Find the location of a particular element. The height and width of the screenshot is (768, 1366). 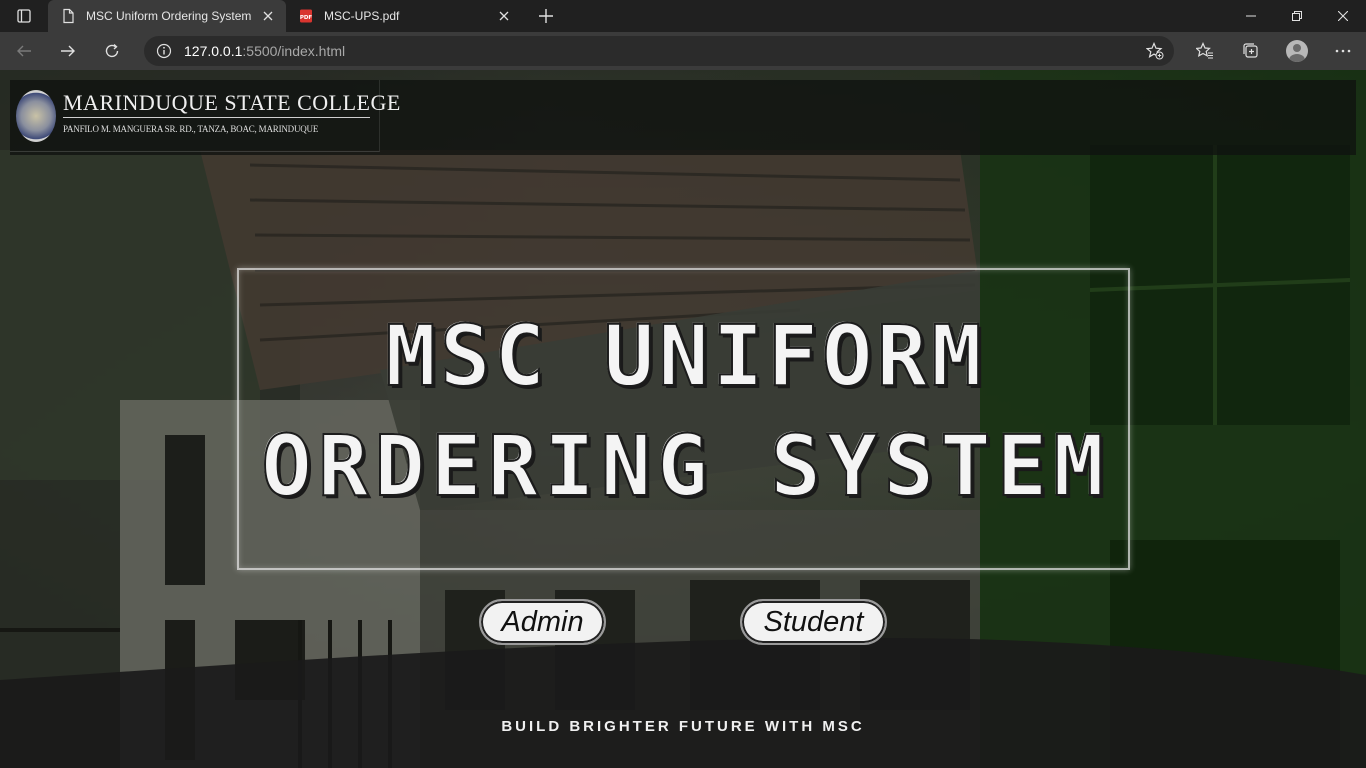

profile-button is located at coordinates (1297, 51).